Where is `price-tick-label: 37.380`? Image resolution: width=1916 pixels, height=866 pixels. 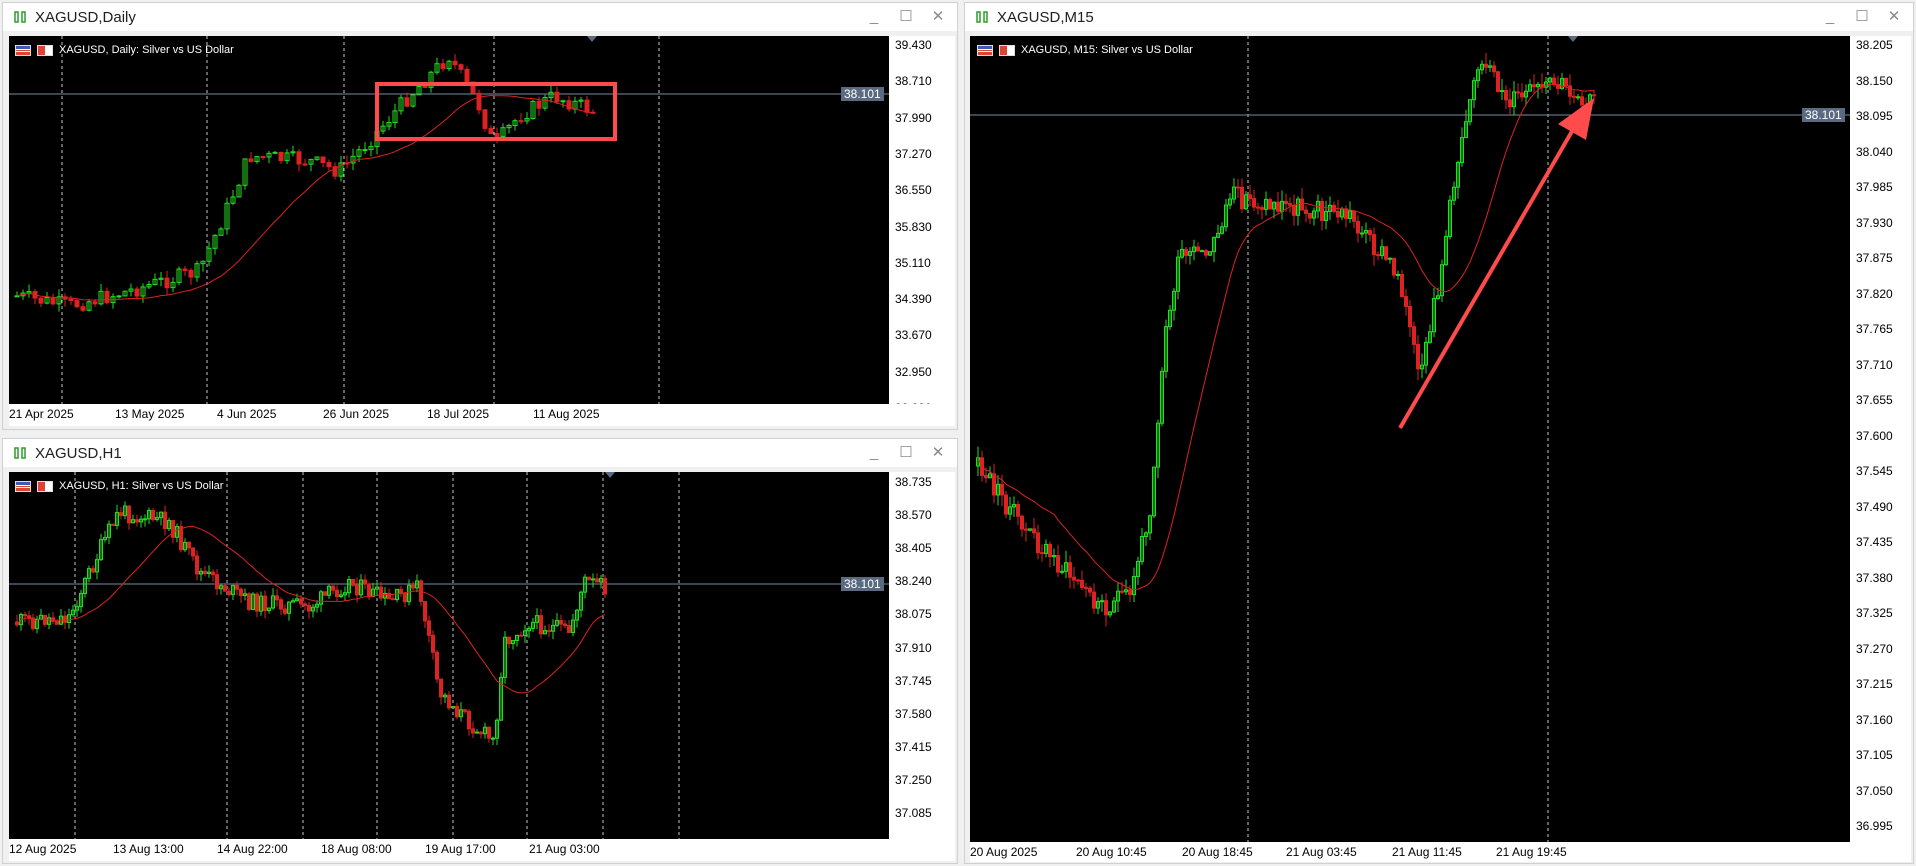
price-tick-label: 37.380 is located at coordinates (1874, 577).